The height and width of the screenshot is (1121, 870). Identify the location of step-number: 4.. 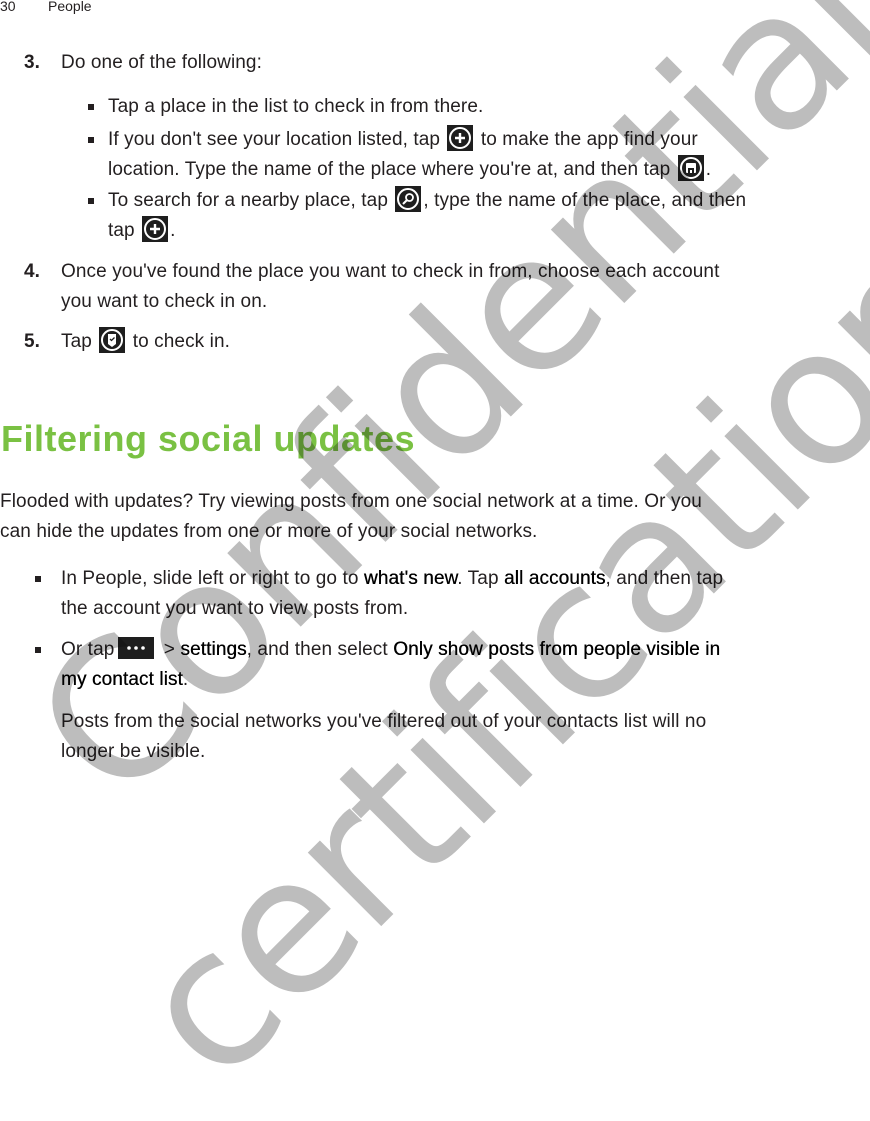
(32, 271).